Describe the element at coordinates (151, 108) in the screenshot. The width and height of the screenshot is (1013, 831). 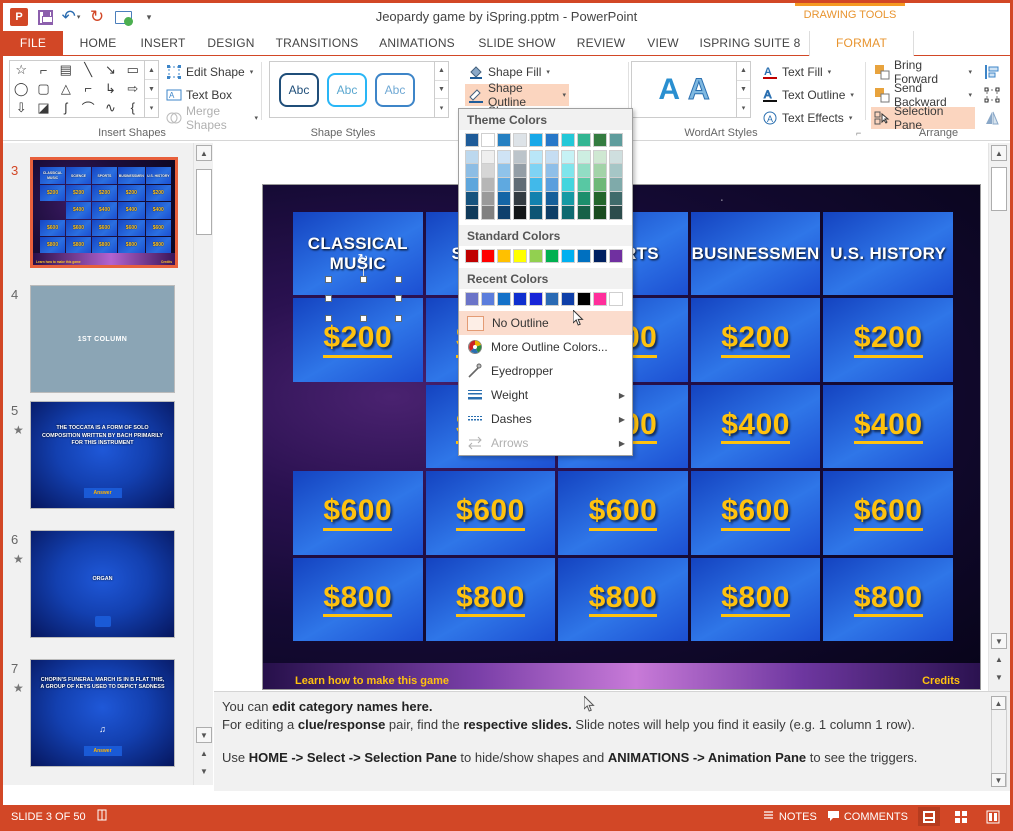
I see `shapes-more-icon: ▾` at that location.